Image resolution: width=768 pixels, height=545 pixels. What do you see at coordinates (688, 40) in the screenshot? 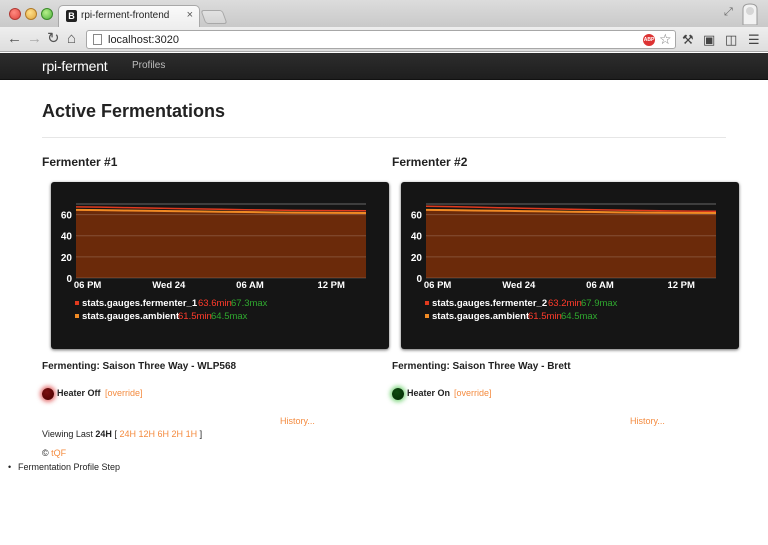
I see `wrench-icon: ⚒` at bounding box center [688, 40].